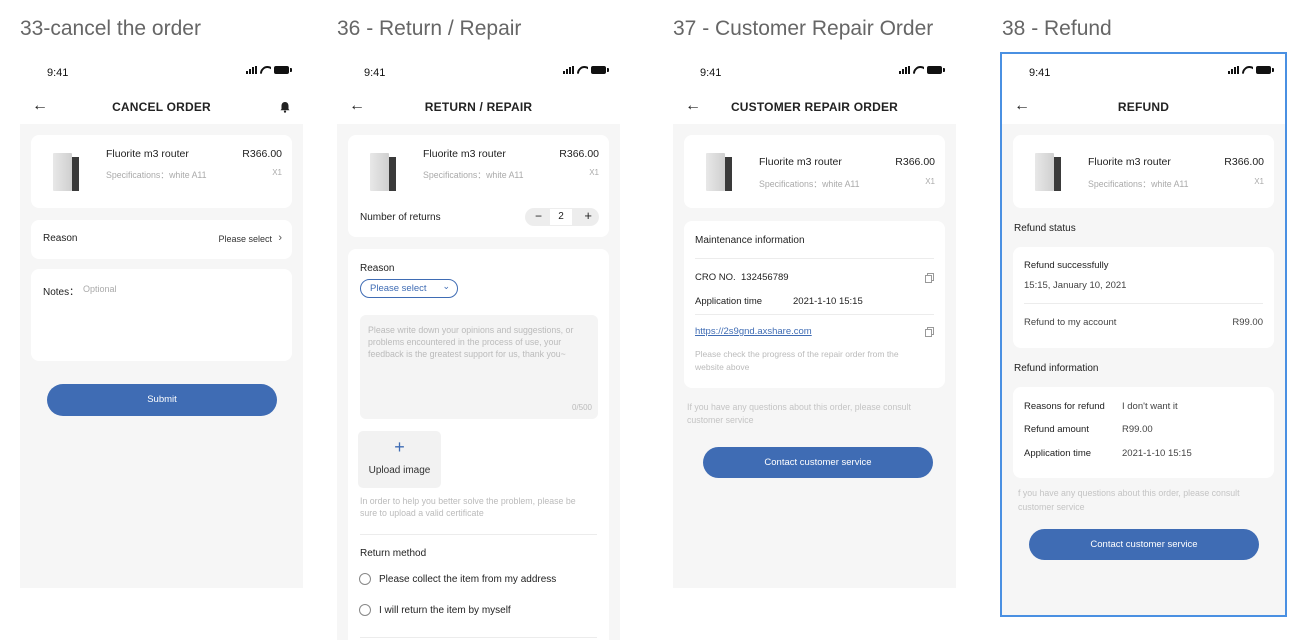  I want to click on method-option-self: I will return the item by myself, so click(474, 611).